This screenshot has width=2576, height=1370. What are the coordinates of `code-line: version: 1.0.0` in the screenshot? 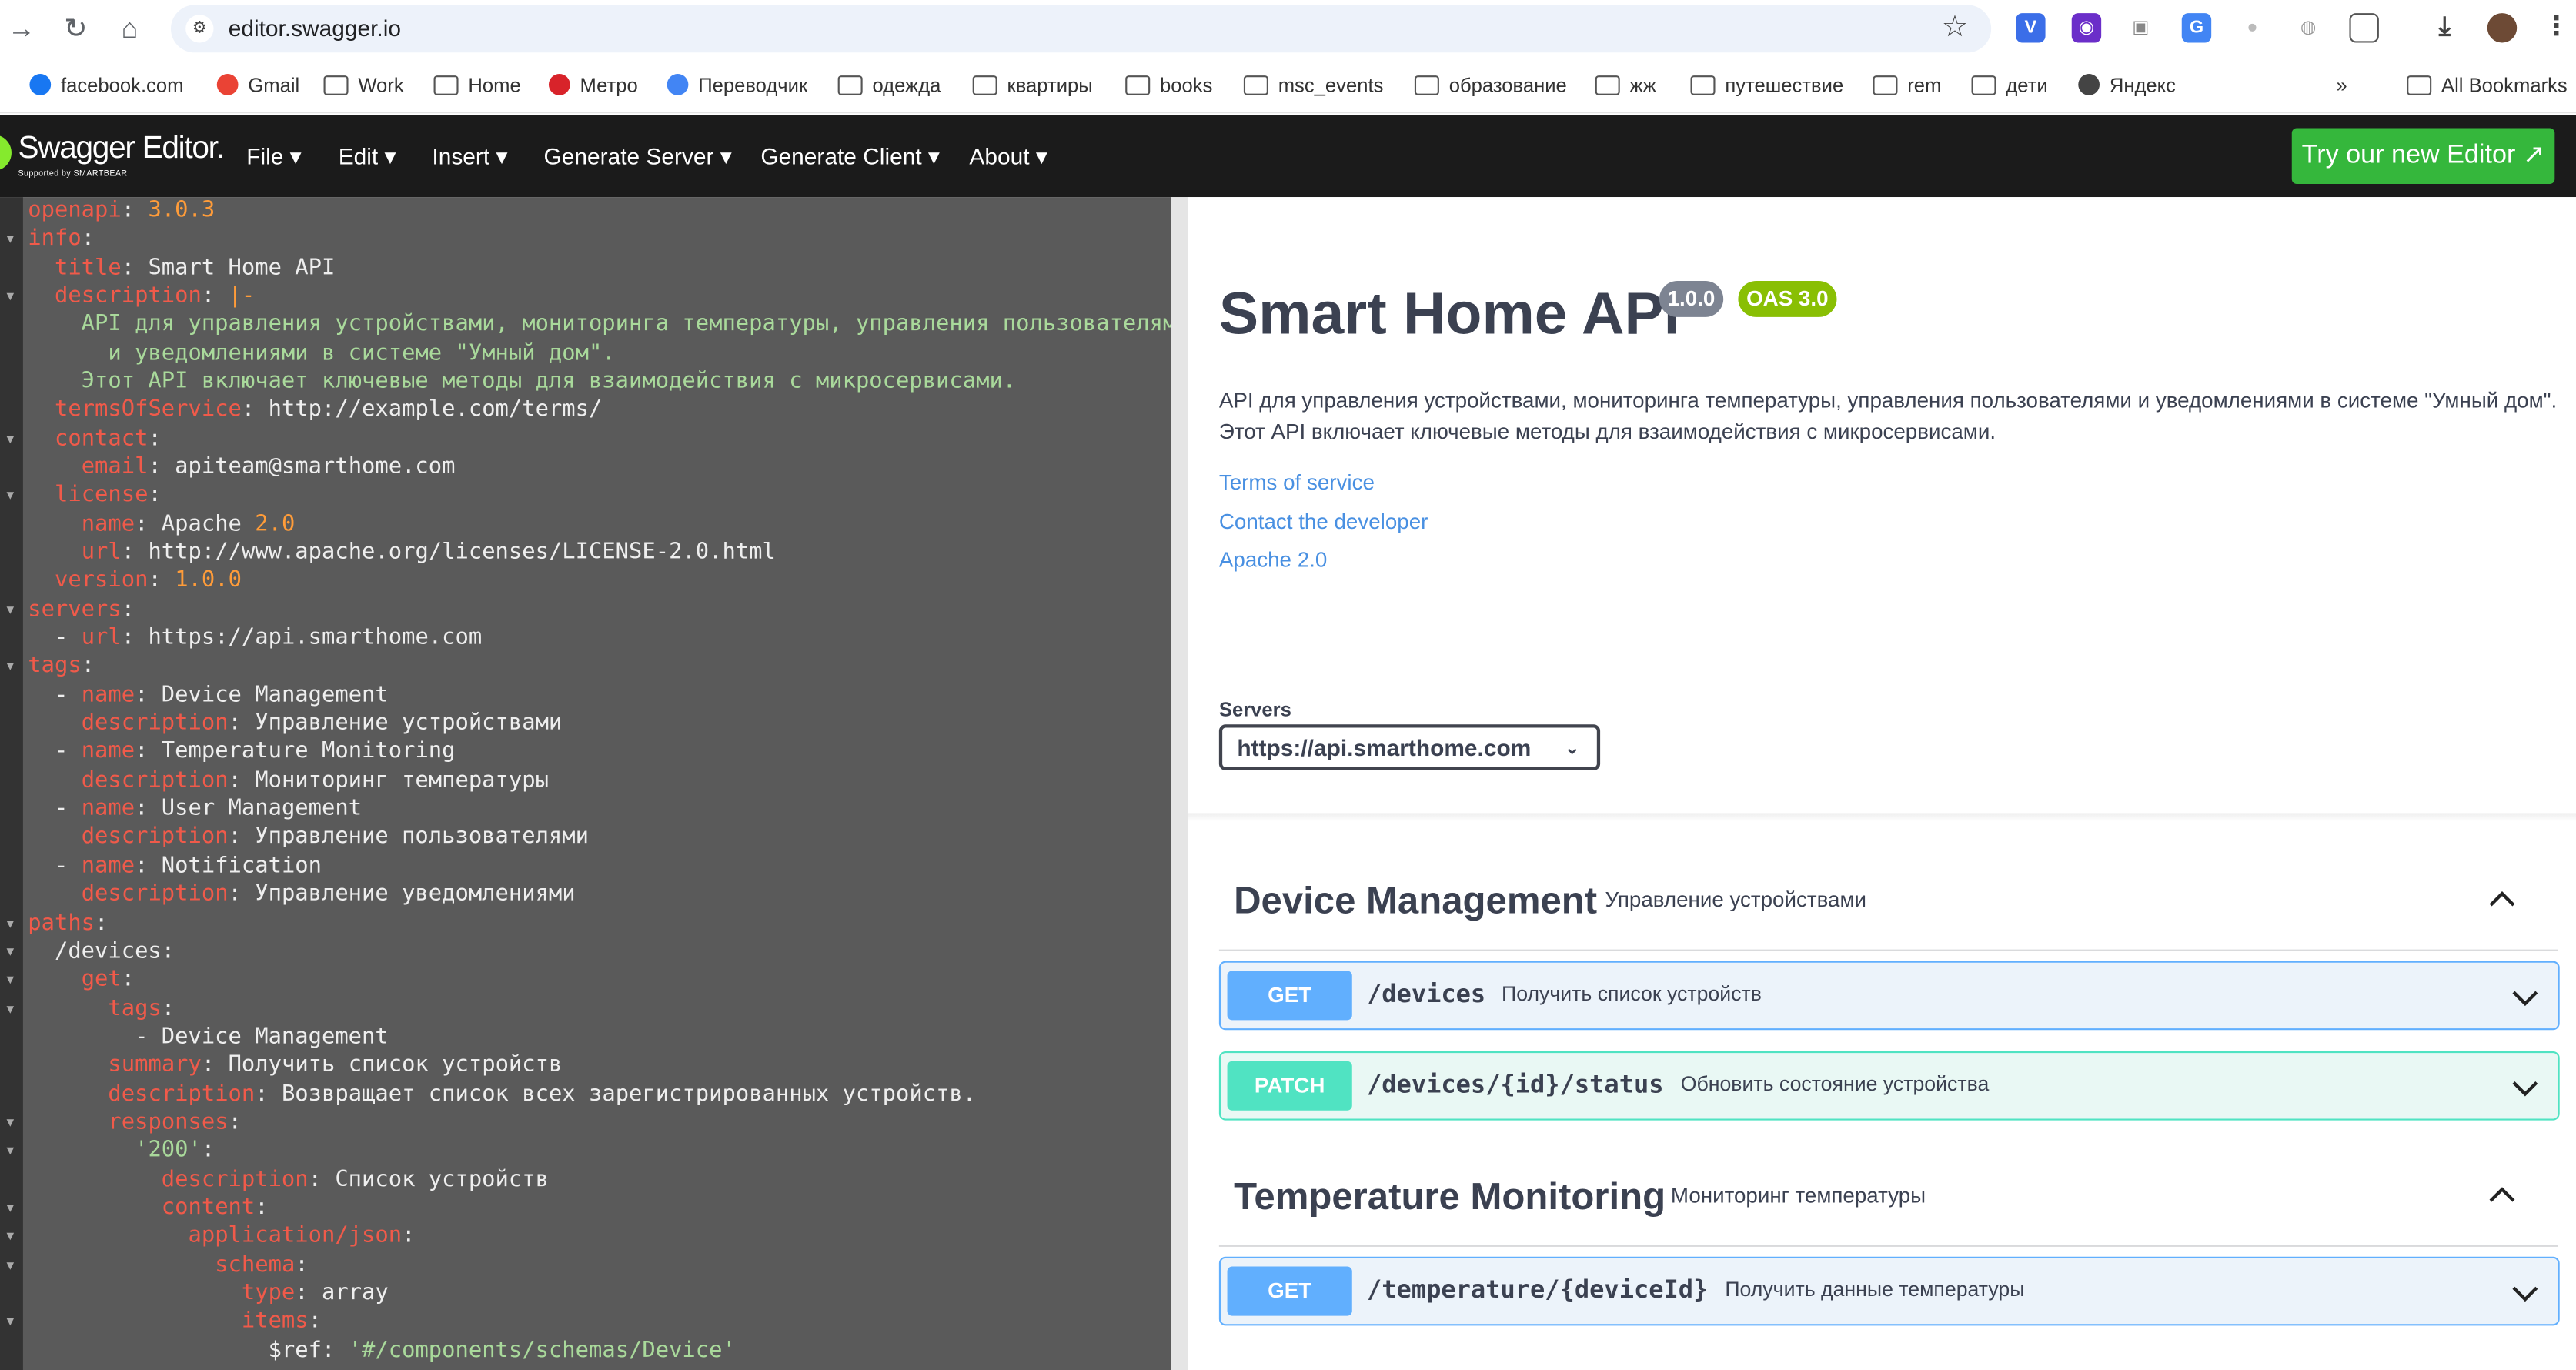 It's located at (135, 581).